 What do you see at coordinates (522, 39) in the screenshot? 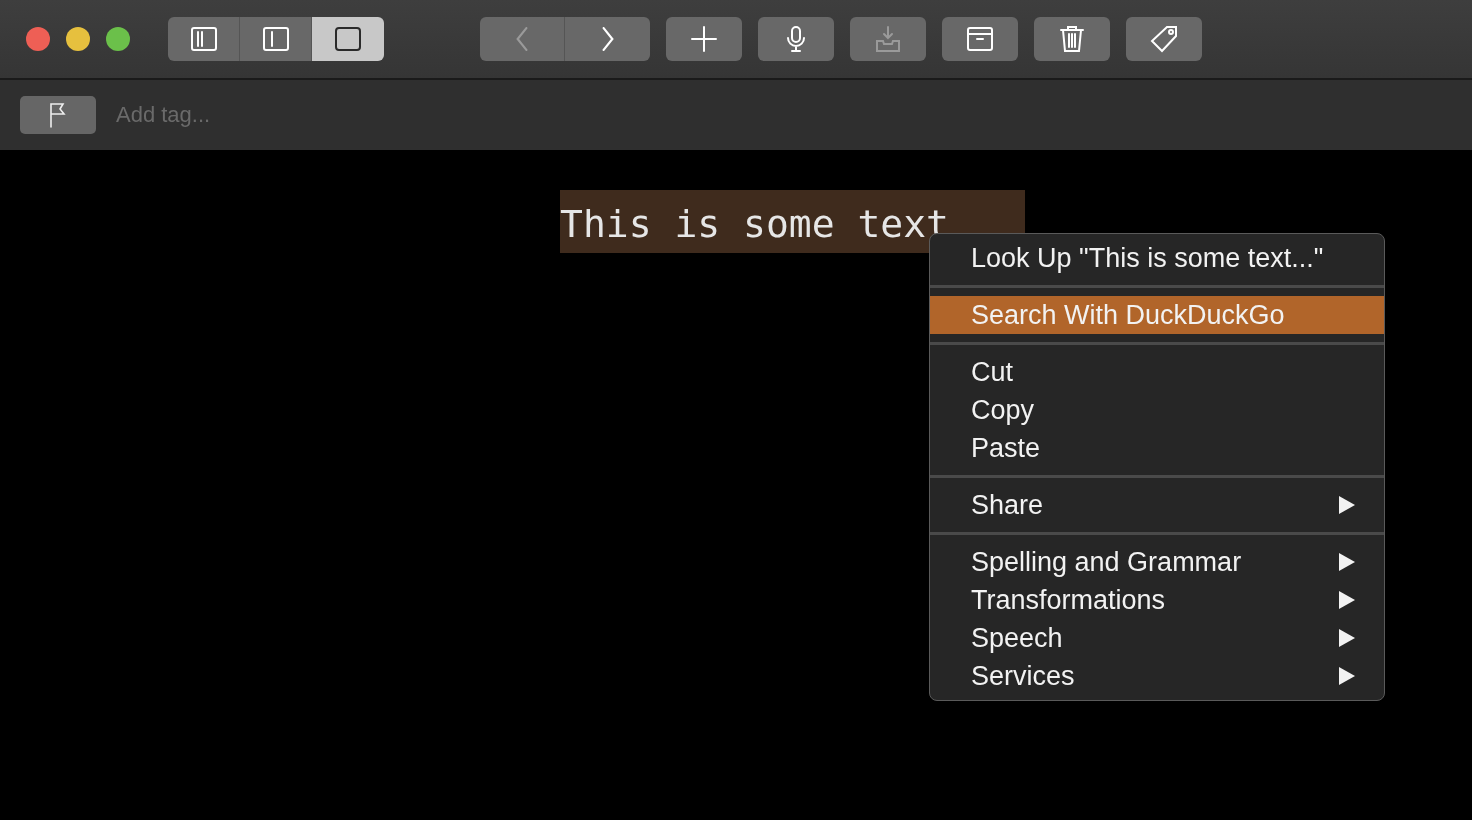
I see `back-icon` at bounding box center [522, 39].